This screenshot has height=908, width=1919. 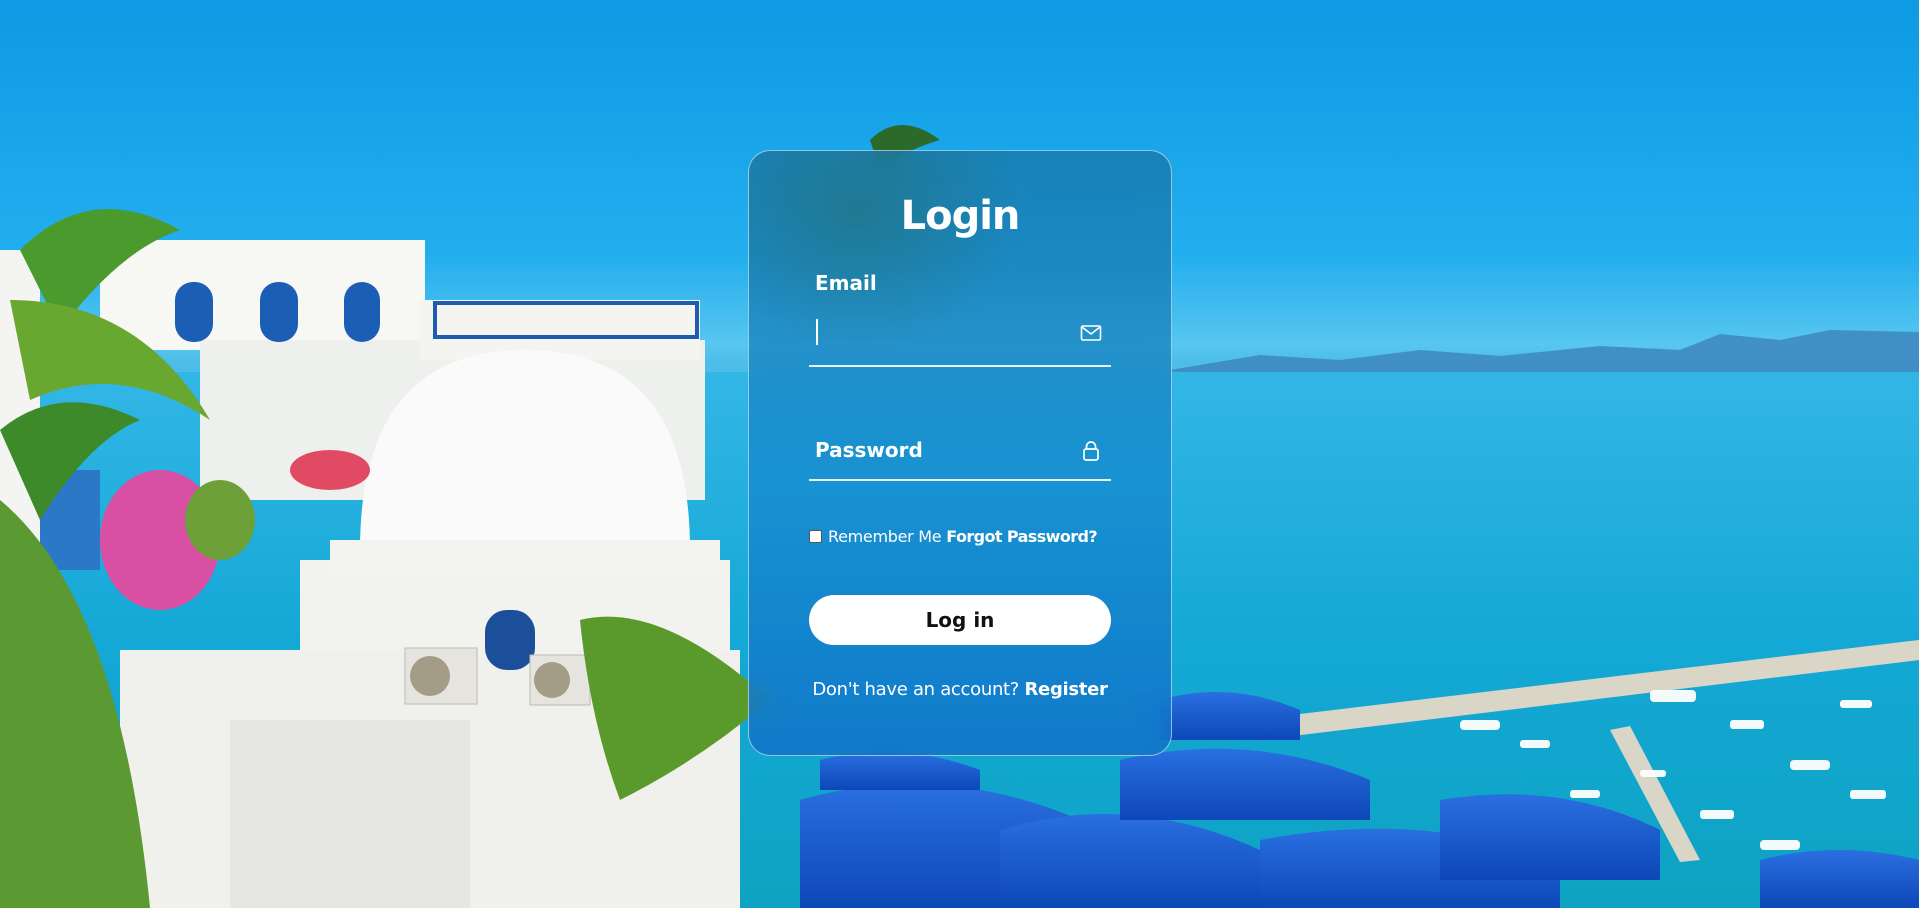 What do you see at coordinates (815, 536) in the screenshot?
I see `remember-me-checkbox` at bounding box center [815, 536].